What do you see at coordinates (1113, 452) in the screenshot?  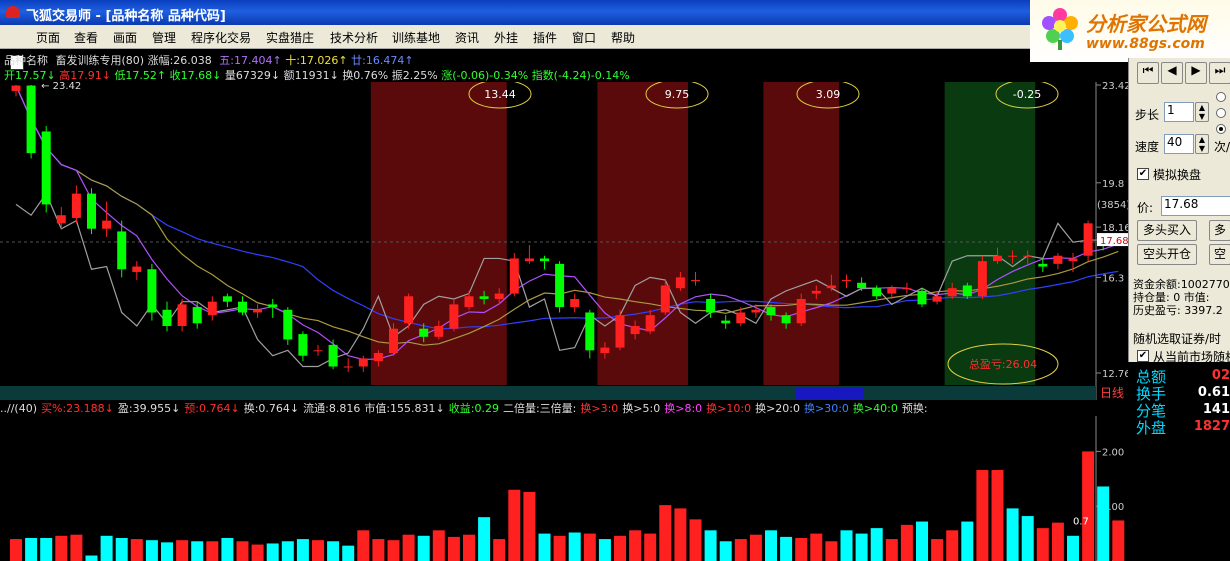 I see `volume-axis-label: 2.00` at bounding box center [1113, 452].